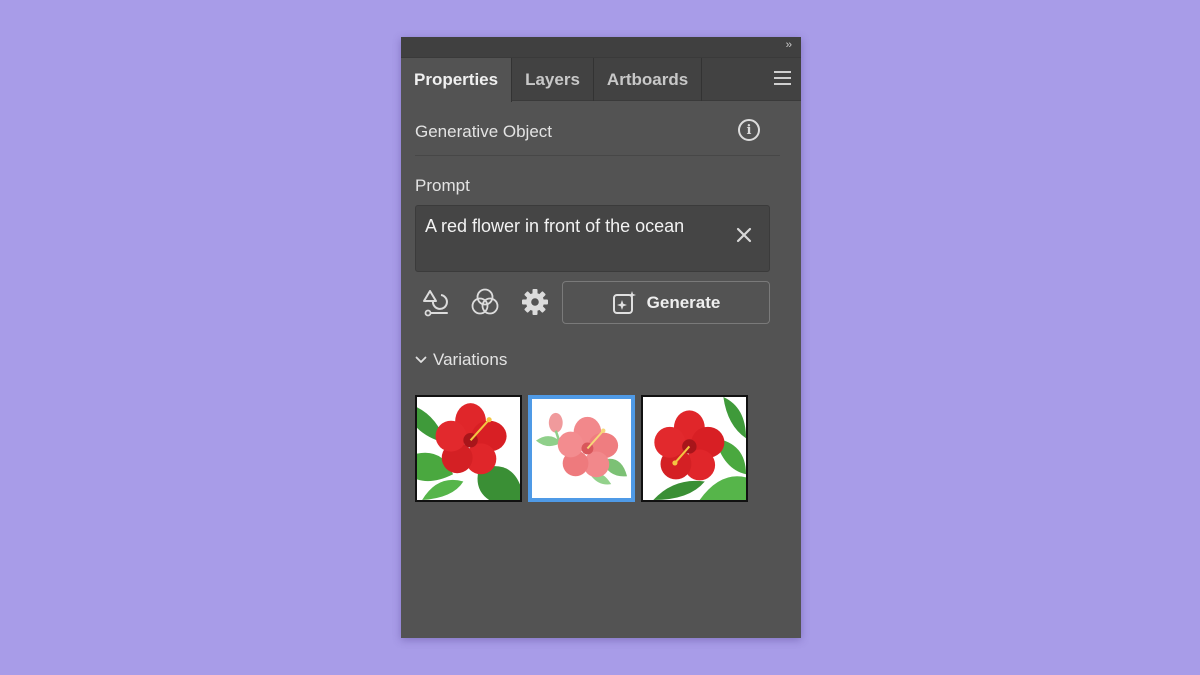 The width and height of the screenshot is (1200, 675). I want to click on color-effects-icon, so click(485, 302).